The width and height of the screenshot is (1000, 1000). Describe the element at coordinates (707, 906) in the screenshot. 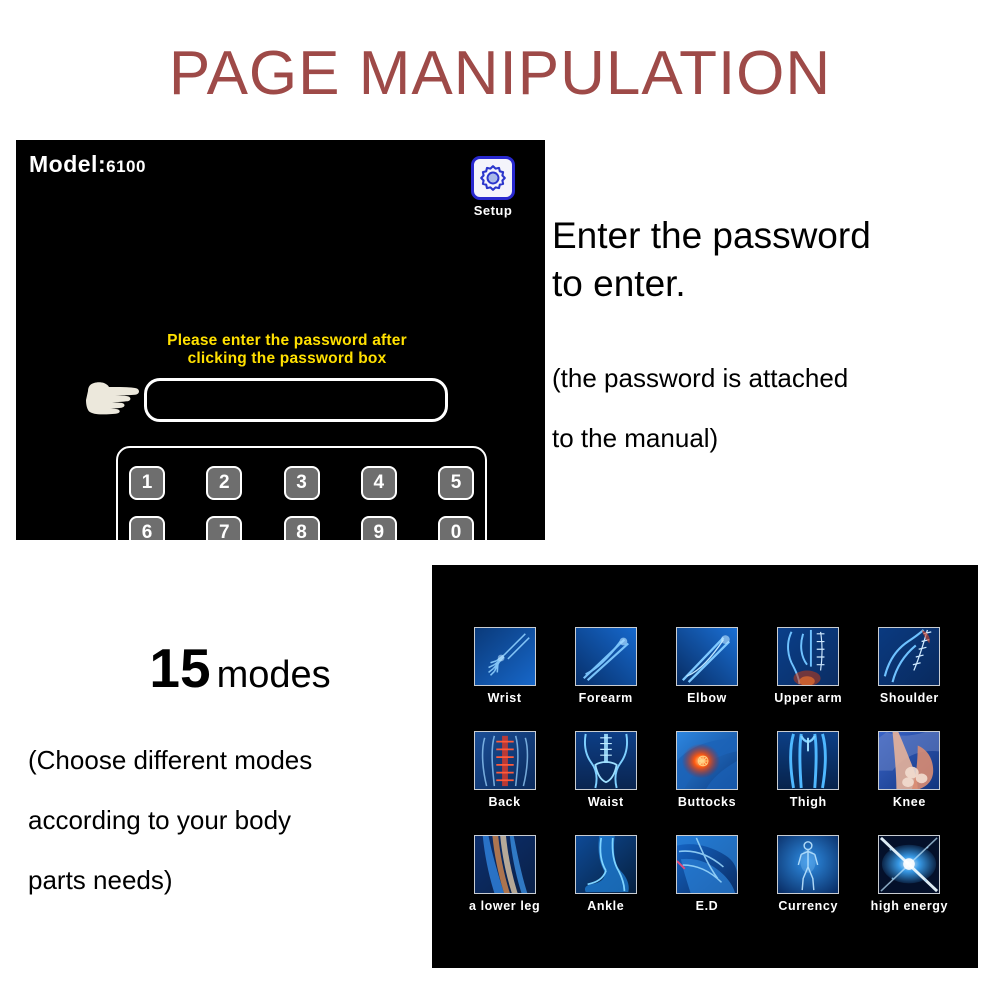

I see `mode-label: E.D` at that location.